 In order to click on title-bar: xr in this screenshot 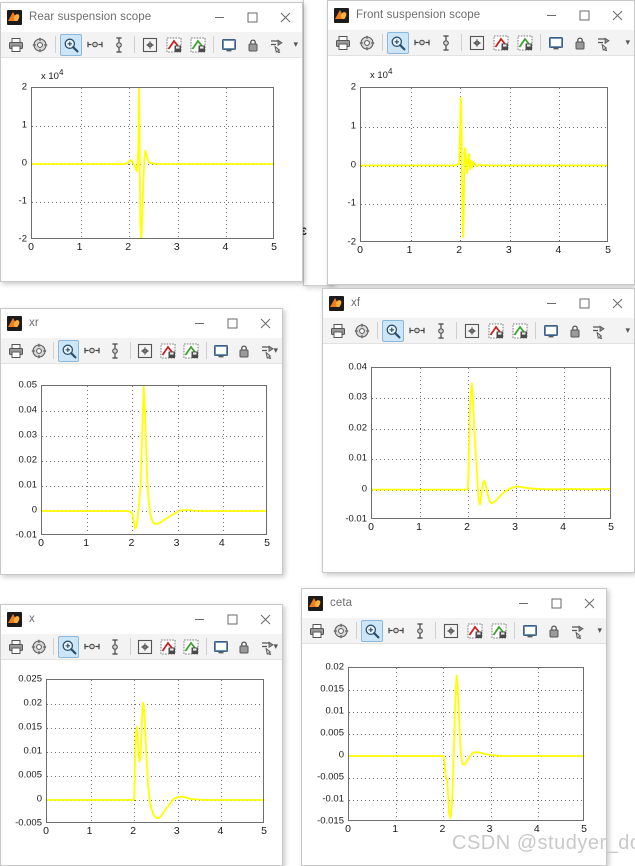, I will do `click(141, 323)`.